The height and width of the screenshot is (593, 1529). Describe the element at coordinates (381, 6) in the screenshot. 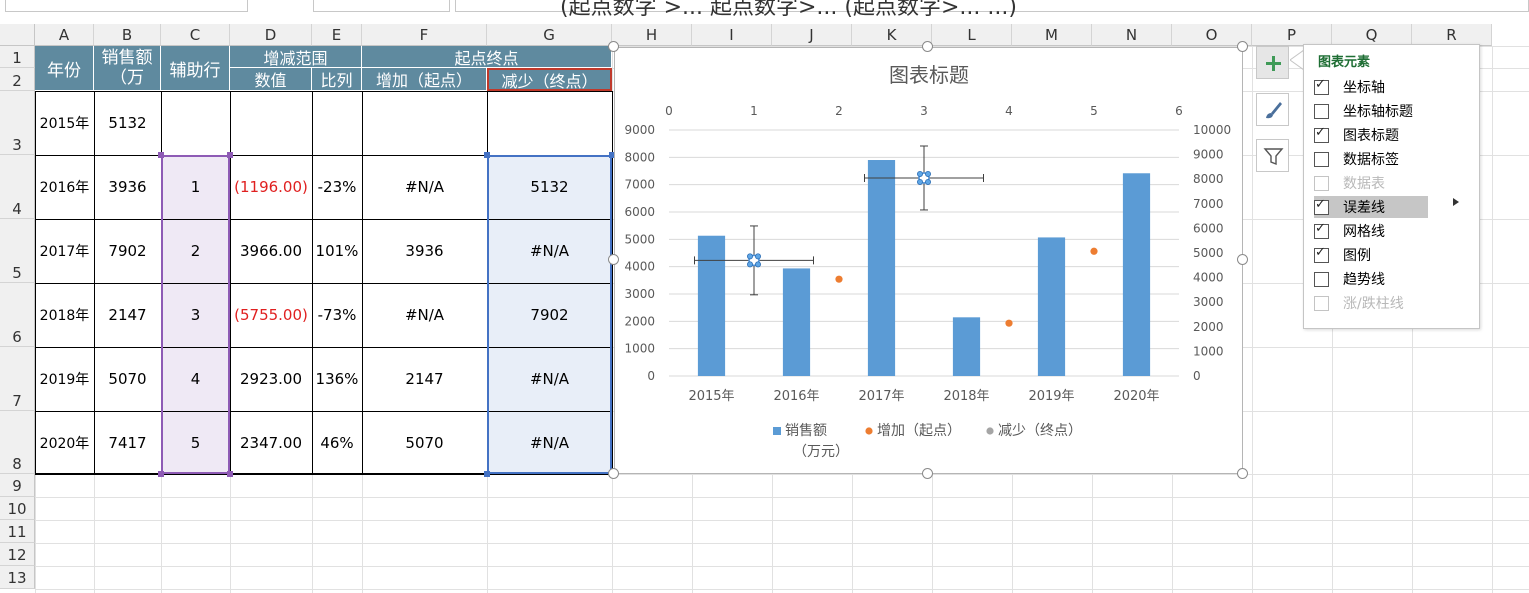

I see `function-box` at that location.